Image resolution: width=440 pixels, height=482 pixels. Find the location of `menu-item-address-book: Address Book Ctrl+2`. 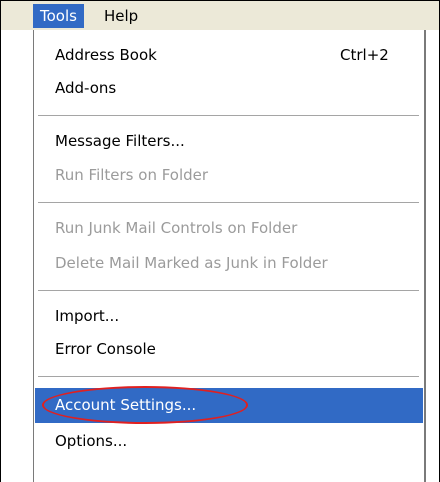

menu-item-address-book: Address Book Ctrl+2 is located at coordinates (229, 55).